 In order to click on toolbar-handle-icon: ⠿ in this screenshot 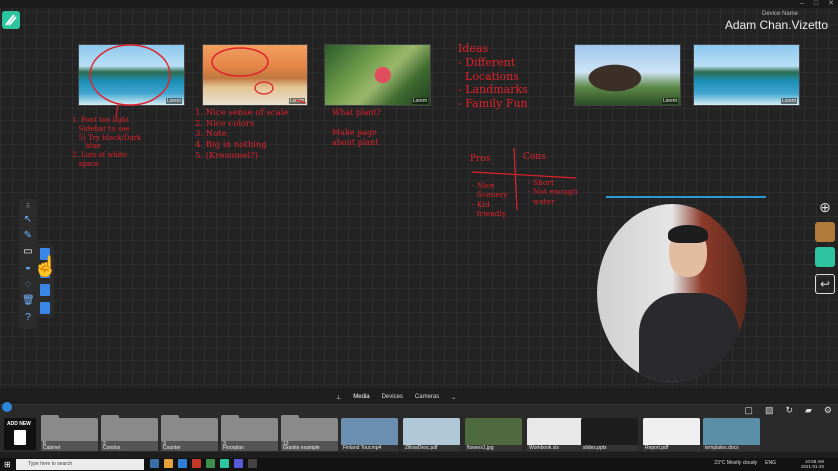, I will do `click(28, 207)`.